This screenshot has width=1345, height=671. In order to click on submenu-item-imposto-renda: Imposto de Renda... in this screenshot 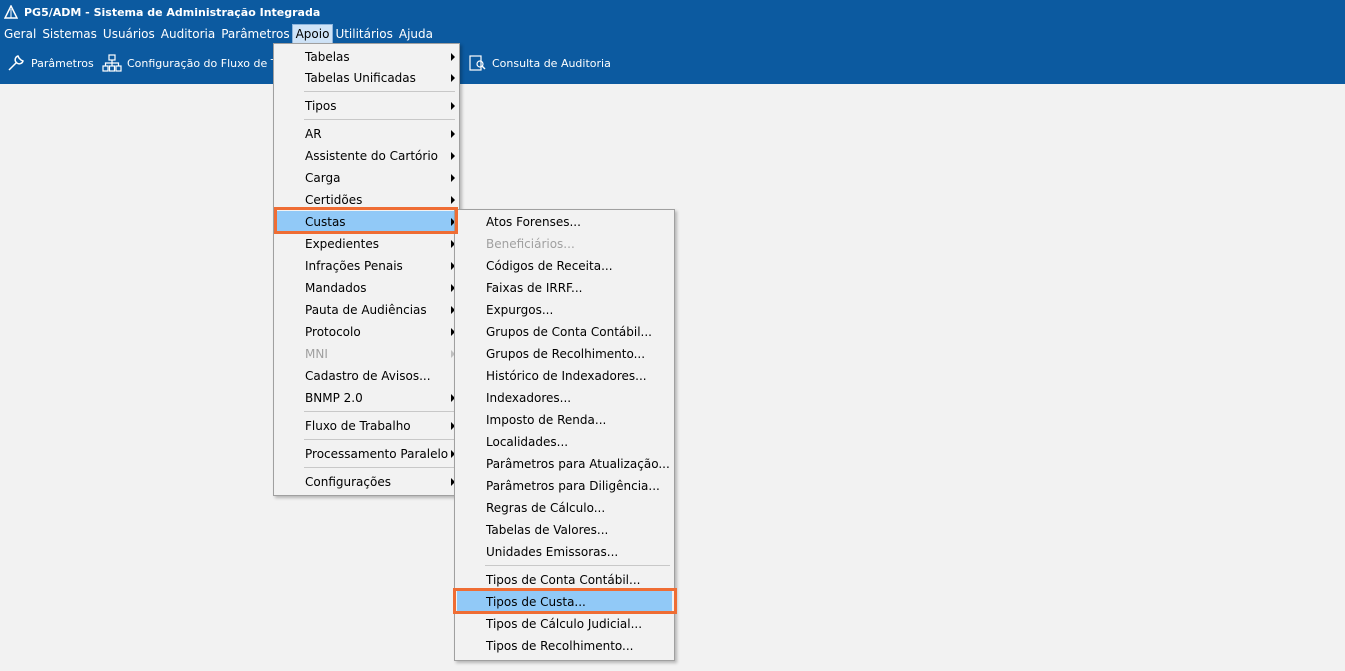, I will do `click(564, 420)`.